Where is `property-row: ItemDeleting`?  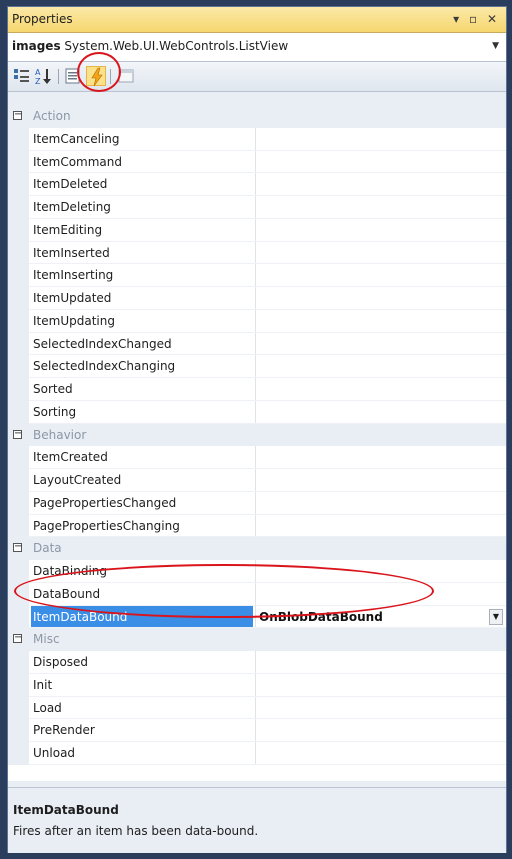
property-row: ItemDeleting is located at coordinates (257, 207).